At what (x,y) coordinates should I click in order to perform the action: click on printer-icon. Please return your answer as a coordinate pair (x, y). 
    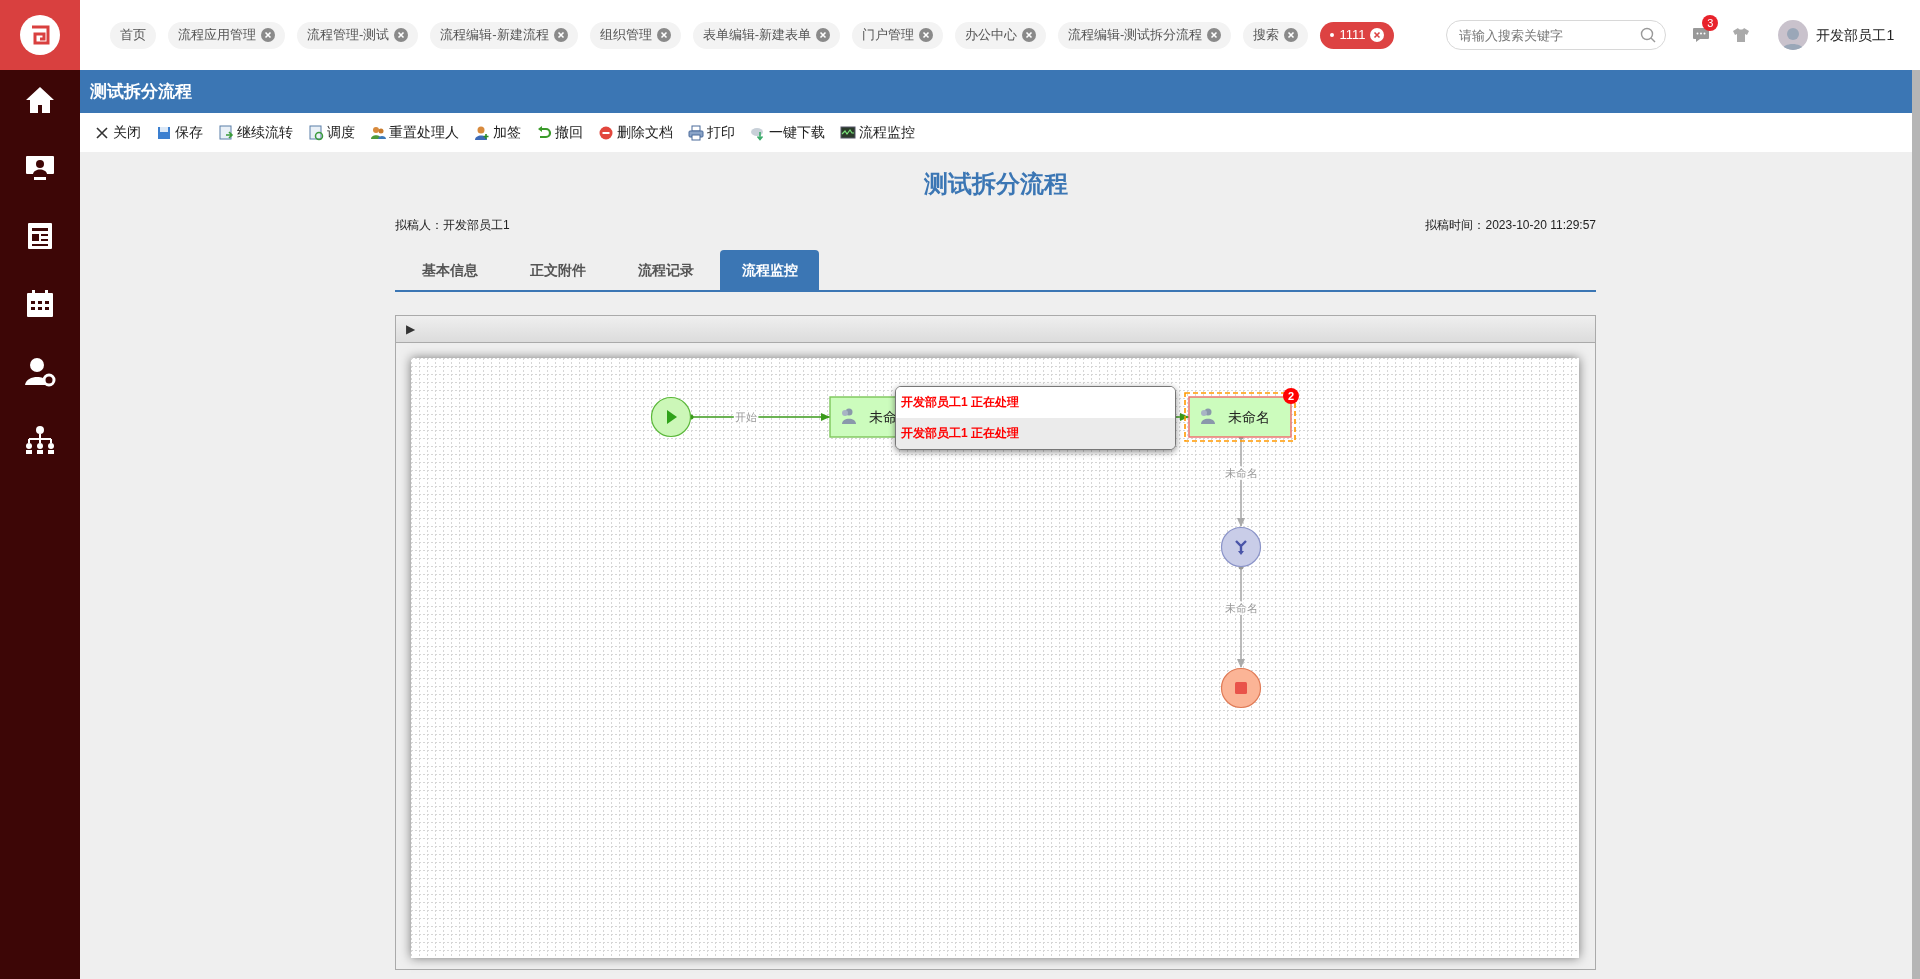
    Looking at the image, I should click on (696, 132).